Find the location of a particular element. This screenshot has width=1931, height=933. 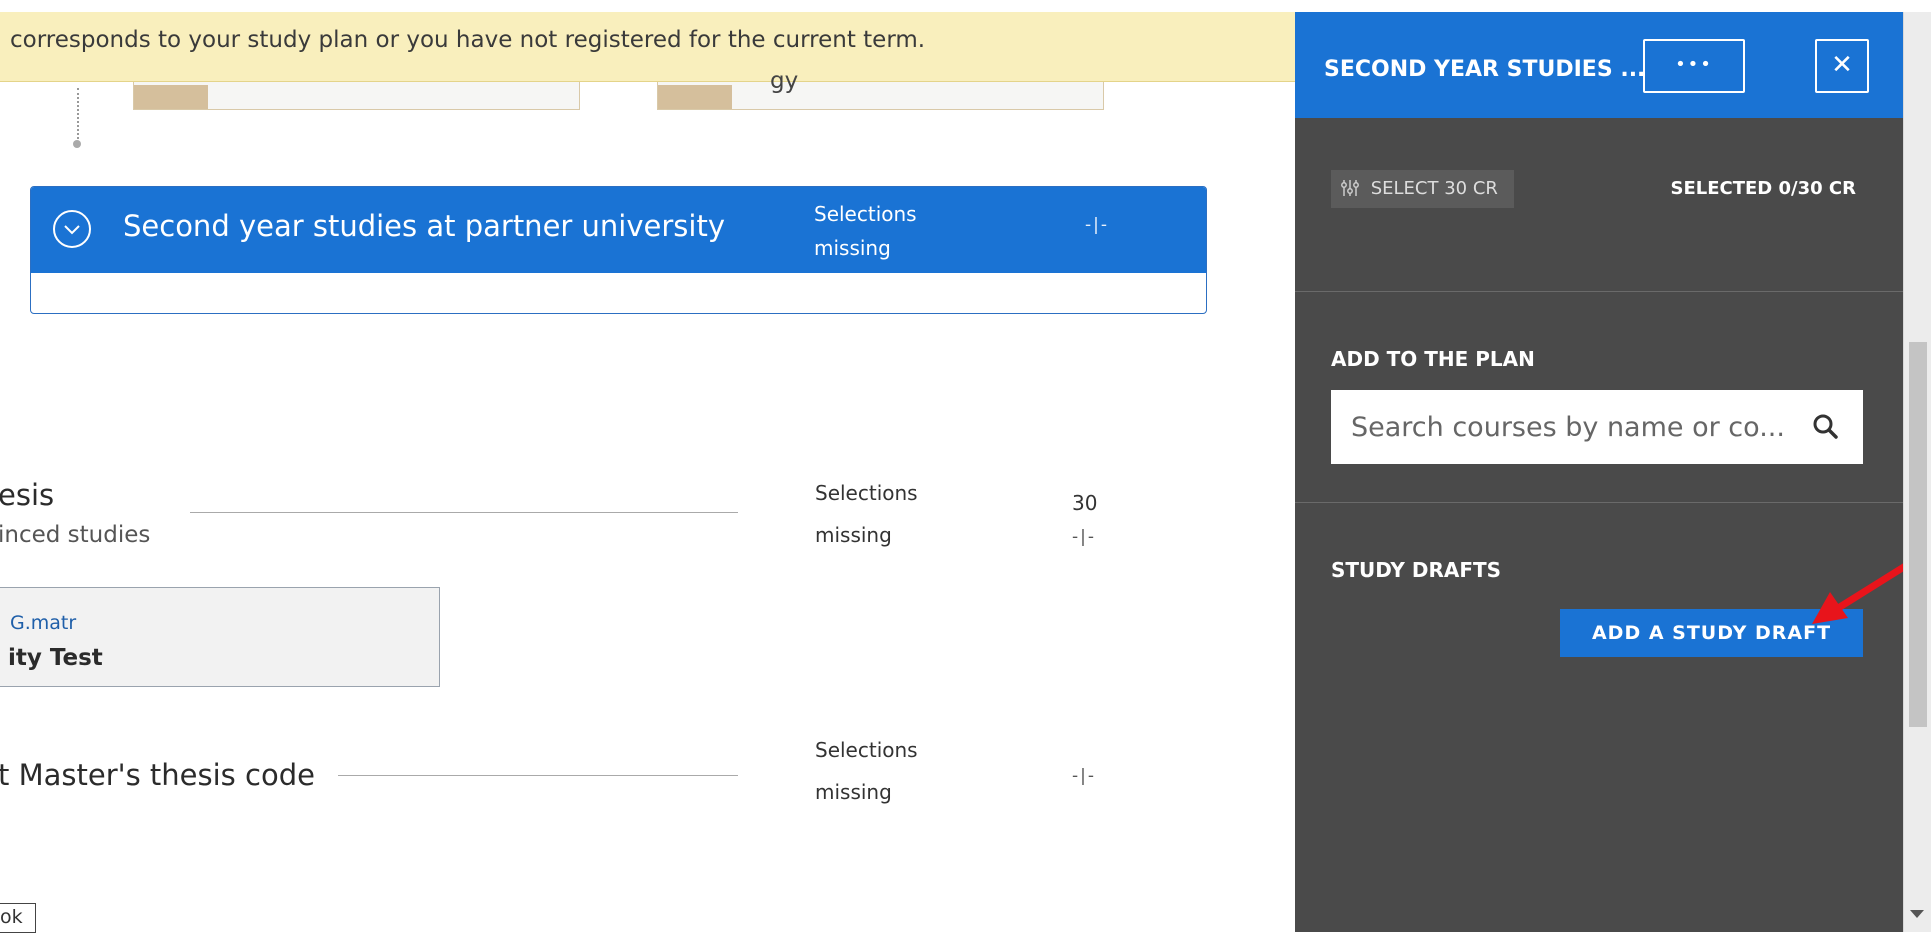

bottom-ok-button: ok is located at coordinates (18, 918).